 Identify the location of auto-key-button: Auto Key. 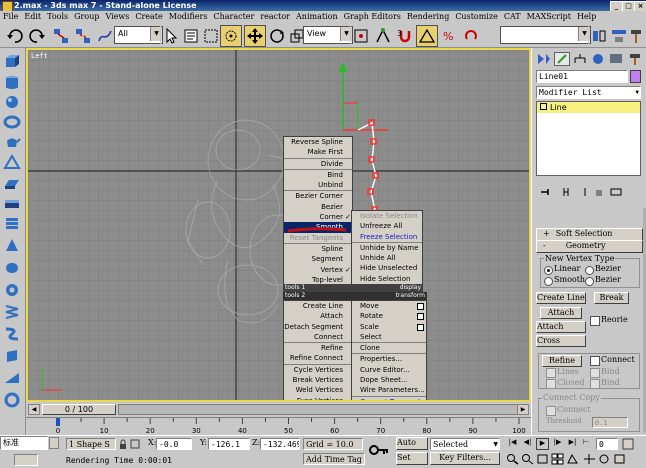
(412, 443).